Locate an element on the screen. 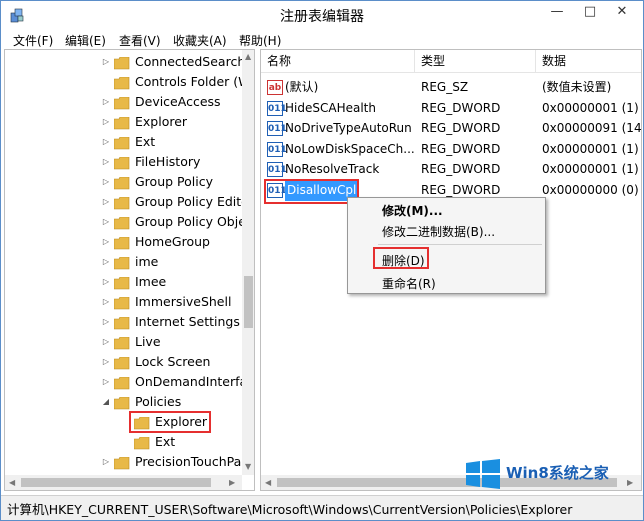 The image size is (644, 521). column-header: 名称 类型 数据 is located at coordinates (451, 61).